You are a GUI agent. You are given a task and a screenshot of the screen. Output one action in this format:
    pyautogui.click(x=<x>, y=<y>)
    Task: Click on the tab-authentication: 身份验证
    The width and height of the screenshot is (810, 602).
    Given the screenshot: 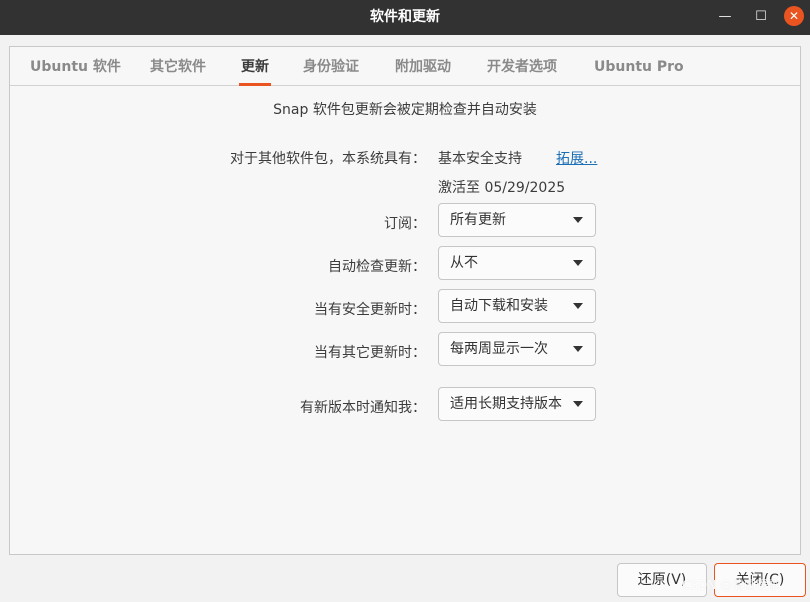 What is the action you would take?
    pyautogui.click(x=331, y=66)
    